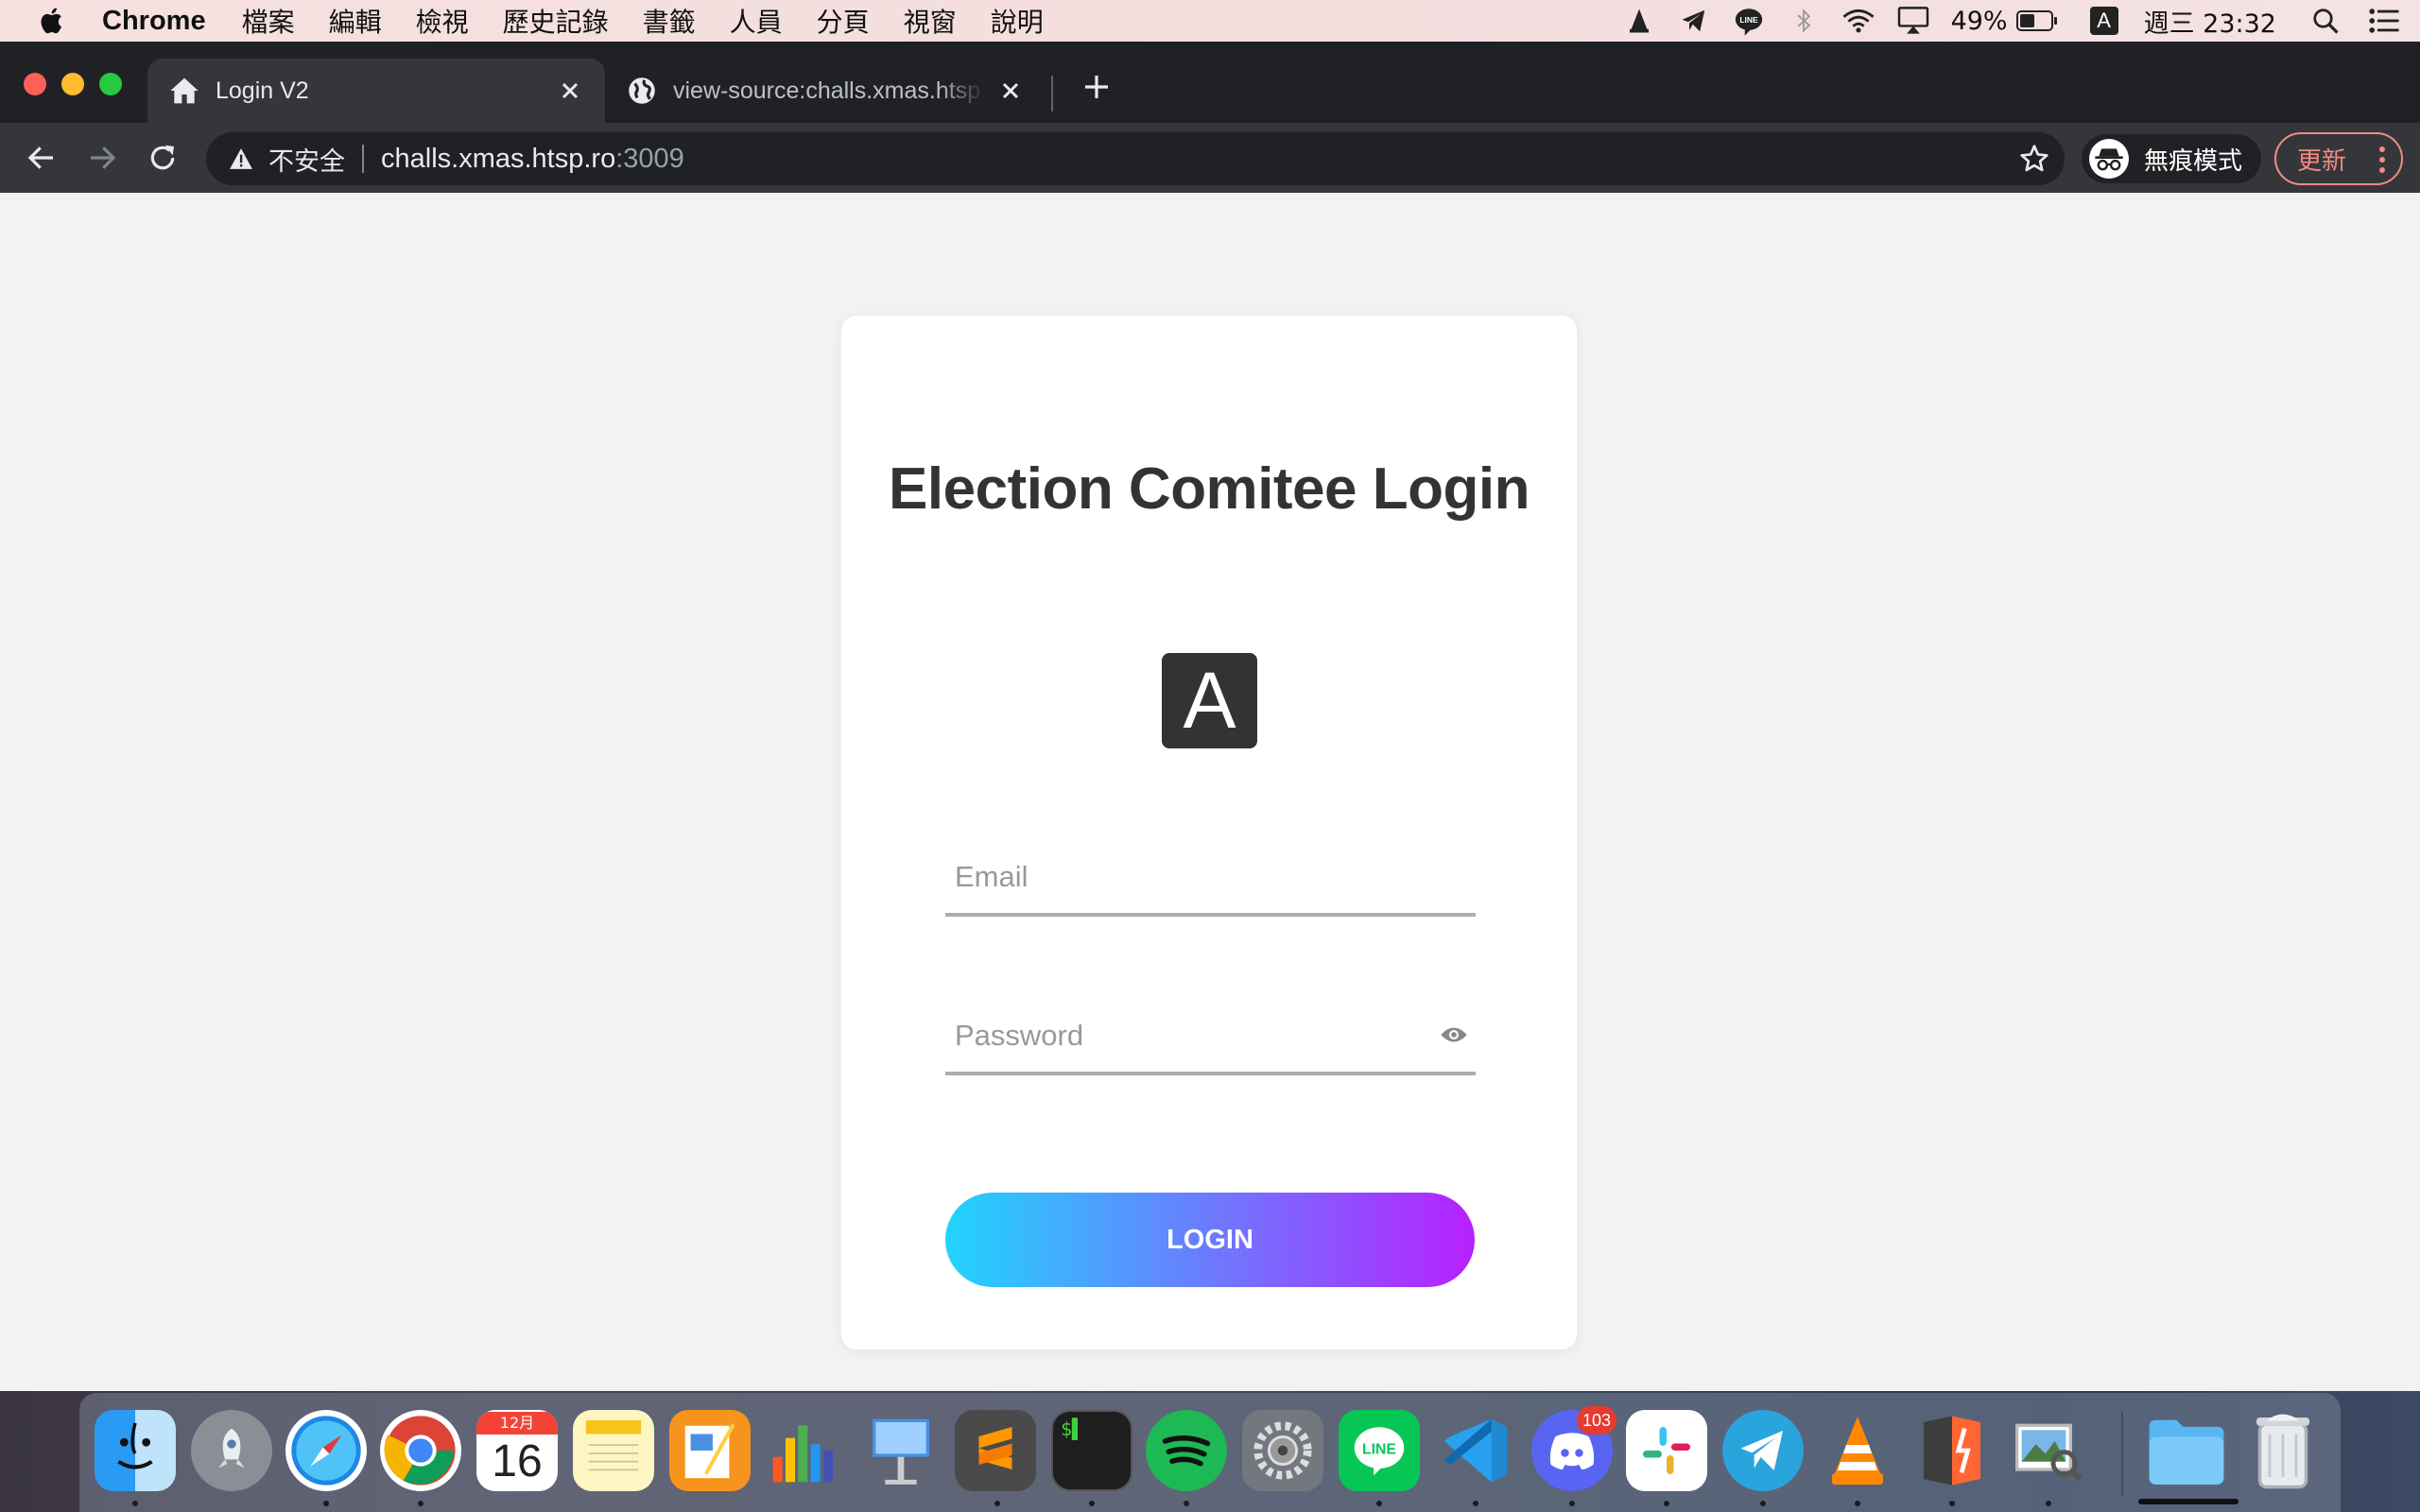 Image resolution: width=2420 pixels, height=1512 pixels. I want to click on menubar-clock: 週三 23:32, so click(2210, 21).